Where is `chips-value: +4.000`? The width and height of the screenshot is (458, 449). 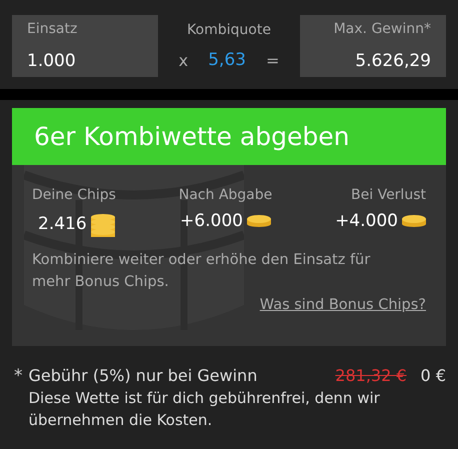
chips-value: +4.000 is located at coordinates (366, 221).